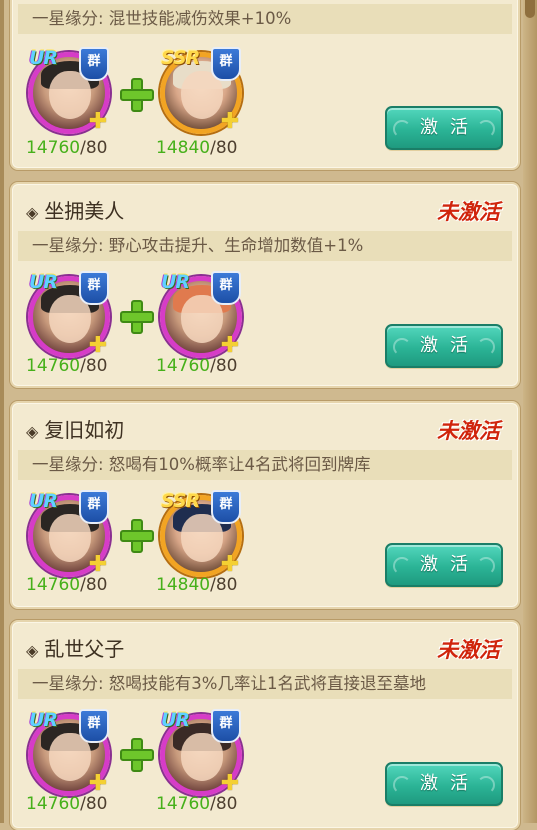 The image size is (537, 830). What do you see at coordinates (229, 683) in the screenshot?
I see `effect-text: 一星缘分: 怒喝技能有3%几率让1名武将直接退至墓地` at bounding box center [229, 683].